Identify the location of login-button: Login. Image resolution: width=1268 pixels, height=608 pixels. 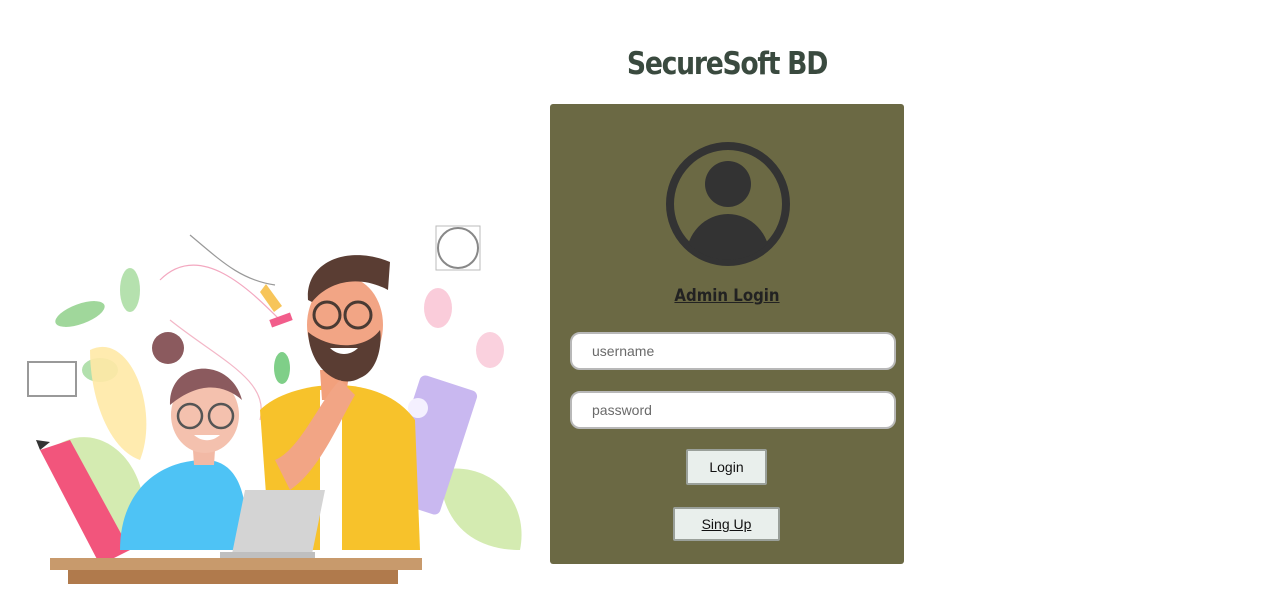
(726, 467).